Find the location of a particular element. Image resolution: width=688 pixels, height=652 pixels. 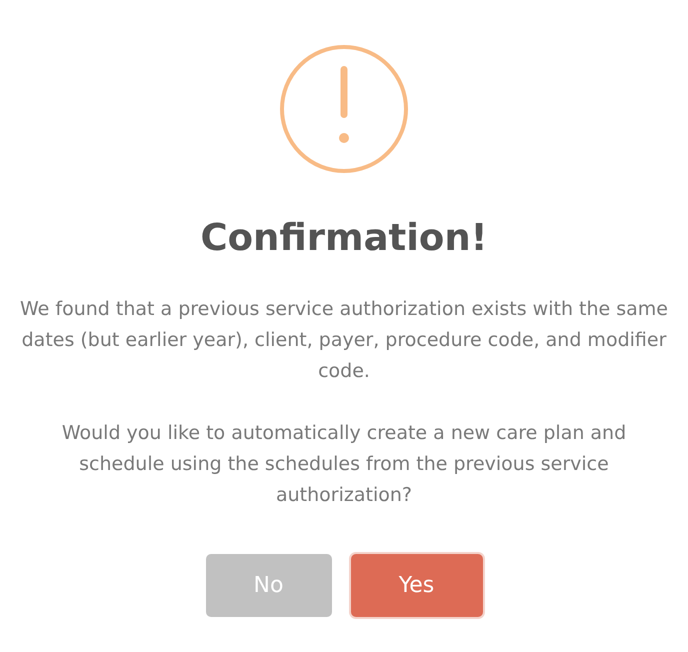

message-text: We found that a previous service authorization exists with the same dates (but earlier year), client, payer, procedure code, and modifier code. is located at coordinates (344, 340).